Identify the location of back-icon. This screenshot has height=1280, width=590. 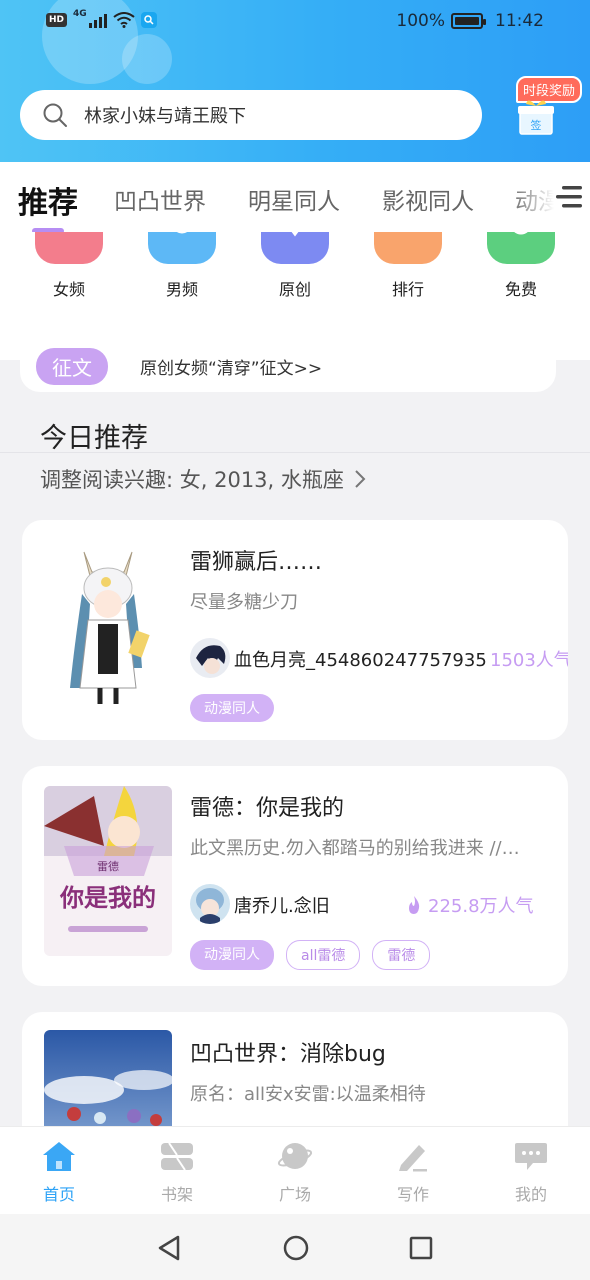
(169, 1248).